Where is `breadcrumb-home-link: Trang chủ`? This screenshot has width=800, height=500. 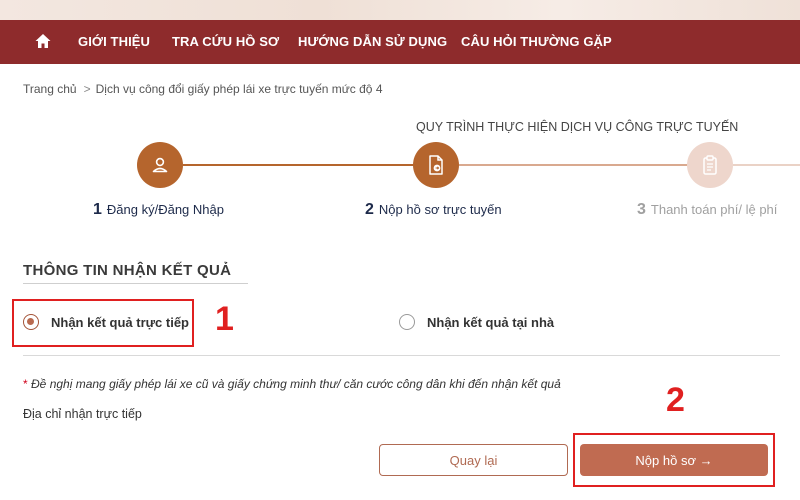
breadcrumb-home-link: Trang chủ is located at coordinates (50, 89).